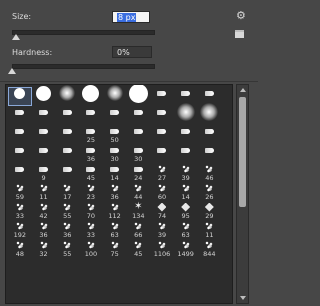  What do you see at coordinates (239, 34) in the screenshot?
I see `new-preset-icon` at bounding box center [239, 34].